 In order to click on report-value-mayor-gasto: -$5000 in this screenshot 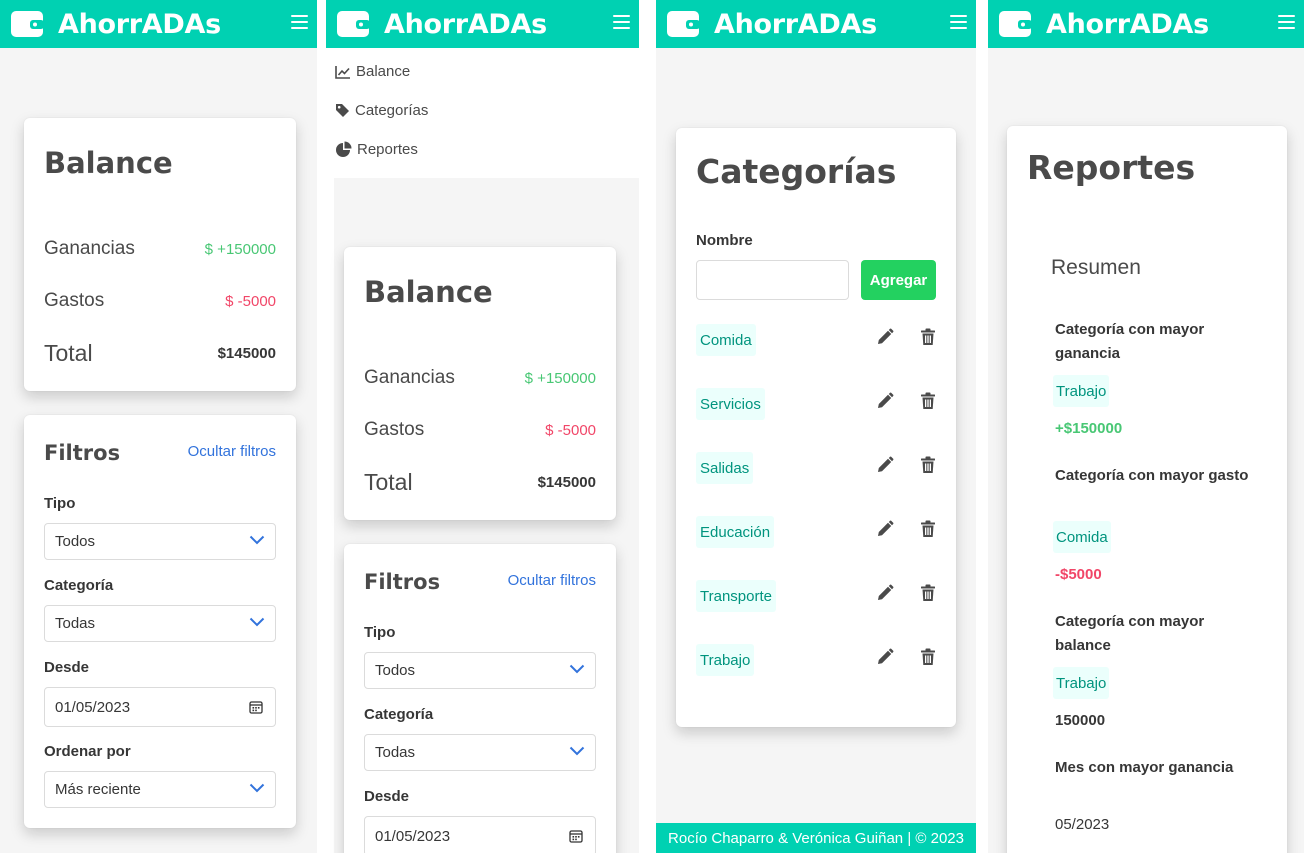, I will do `click(1078, 574)`.